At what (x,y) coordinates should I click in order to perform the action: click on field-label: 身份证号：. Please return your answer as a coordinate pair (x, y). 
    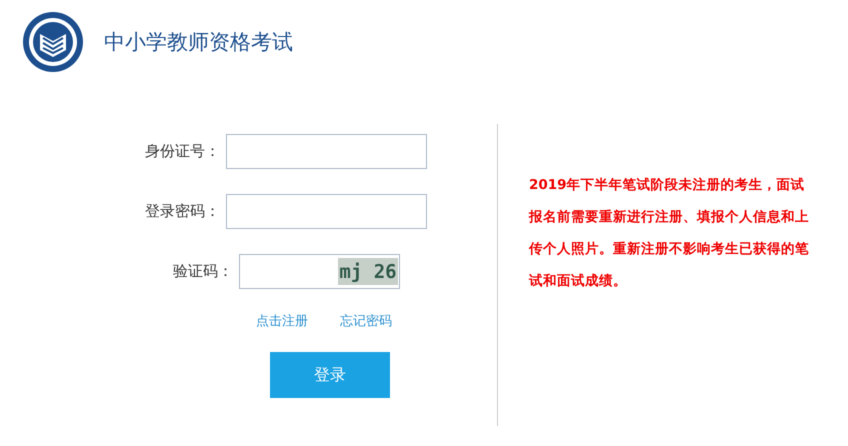
    Looking at the image, I should click on (182, 151).